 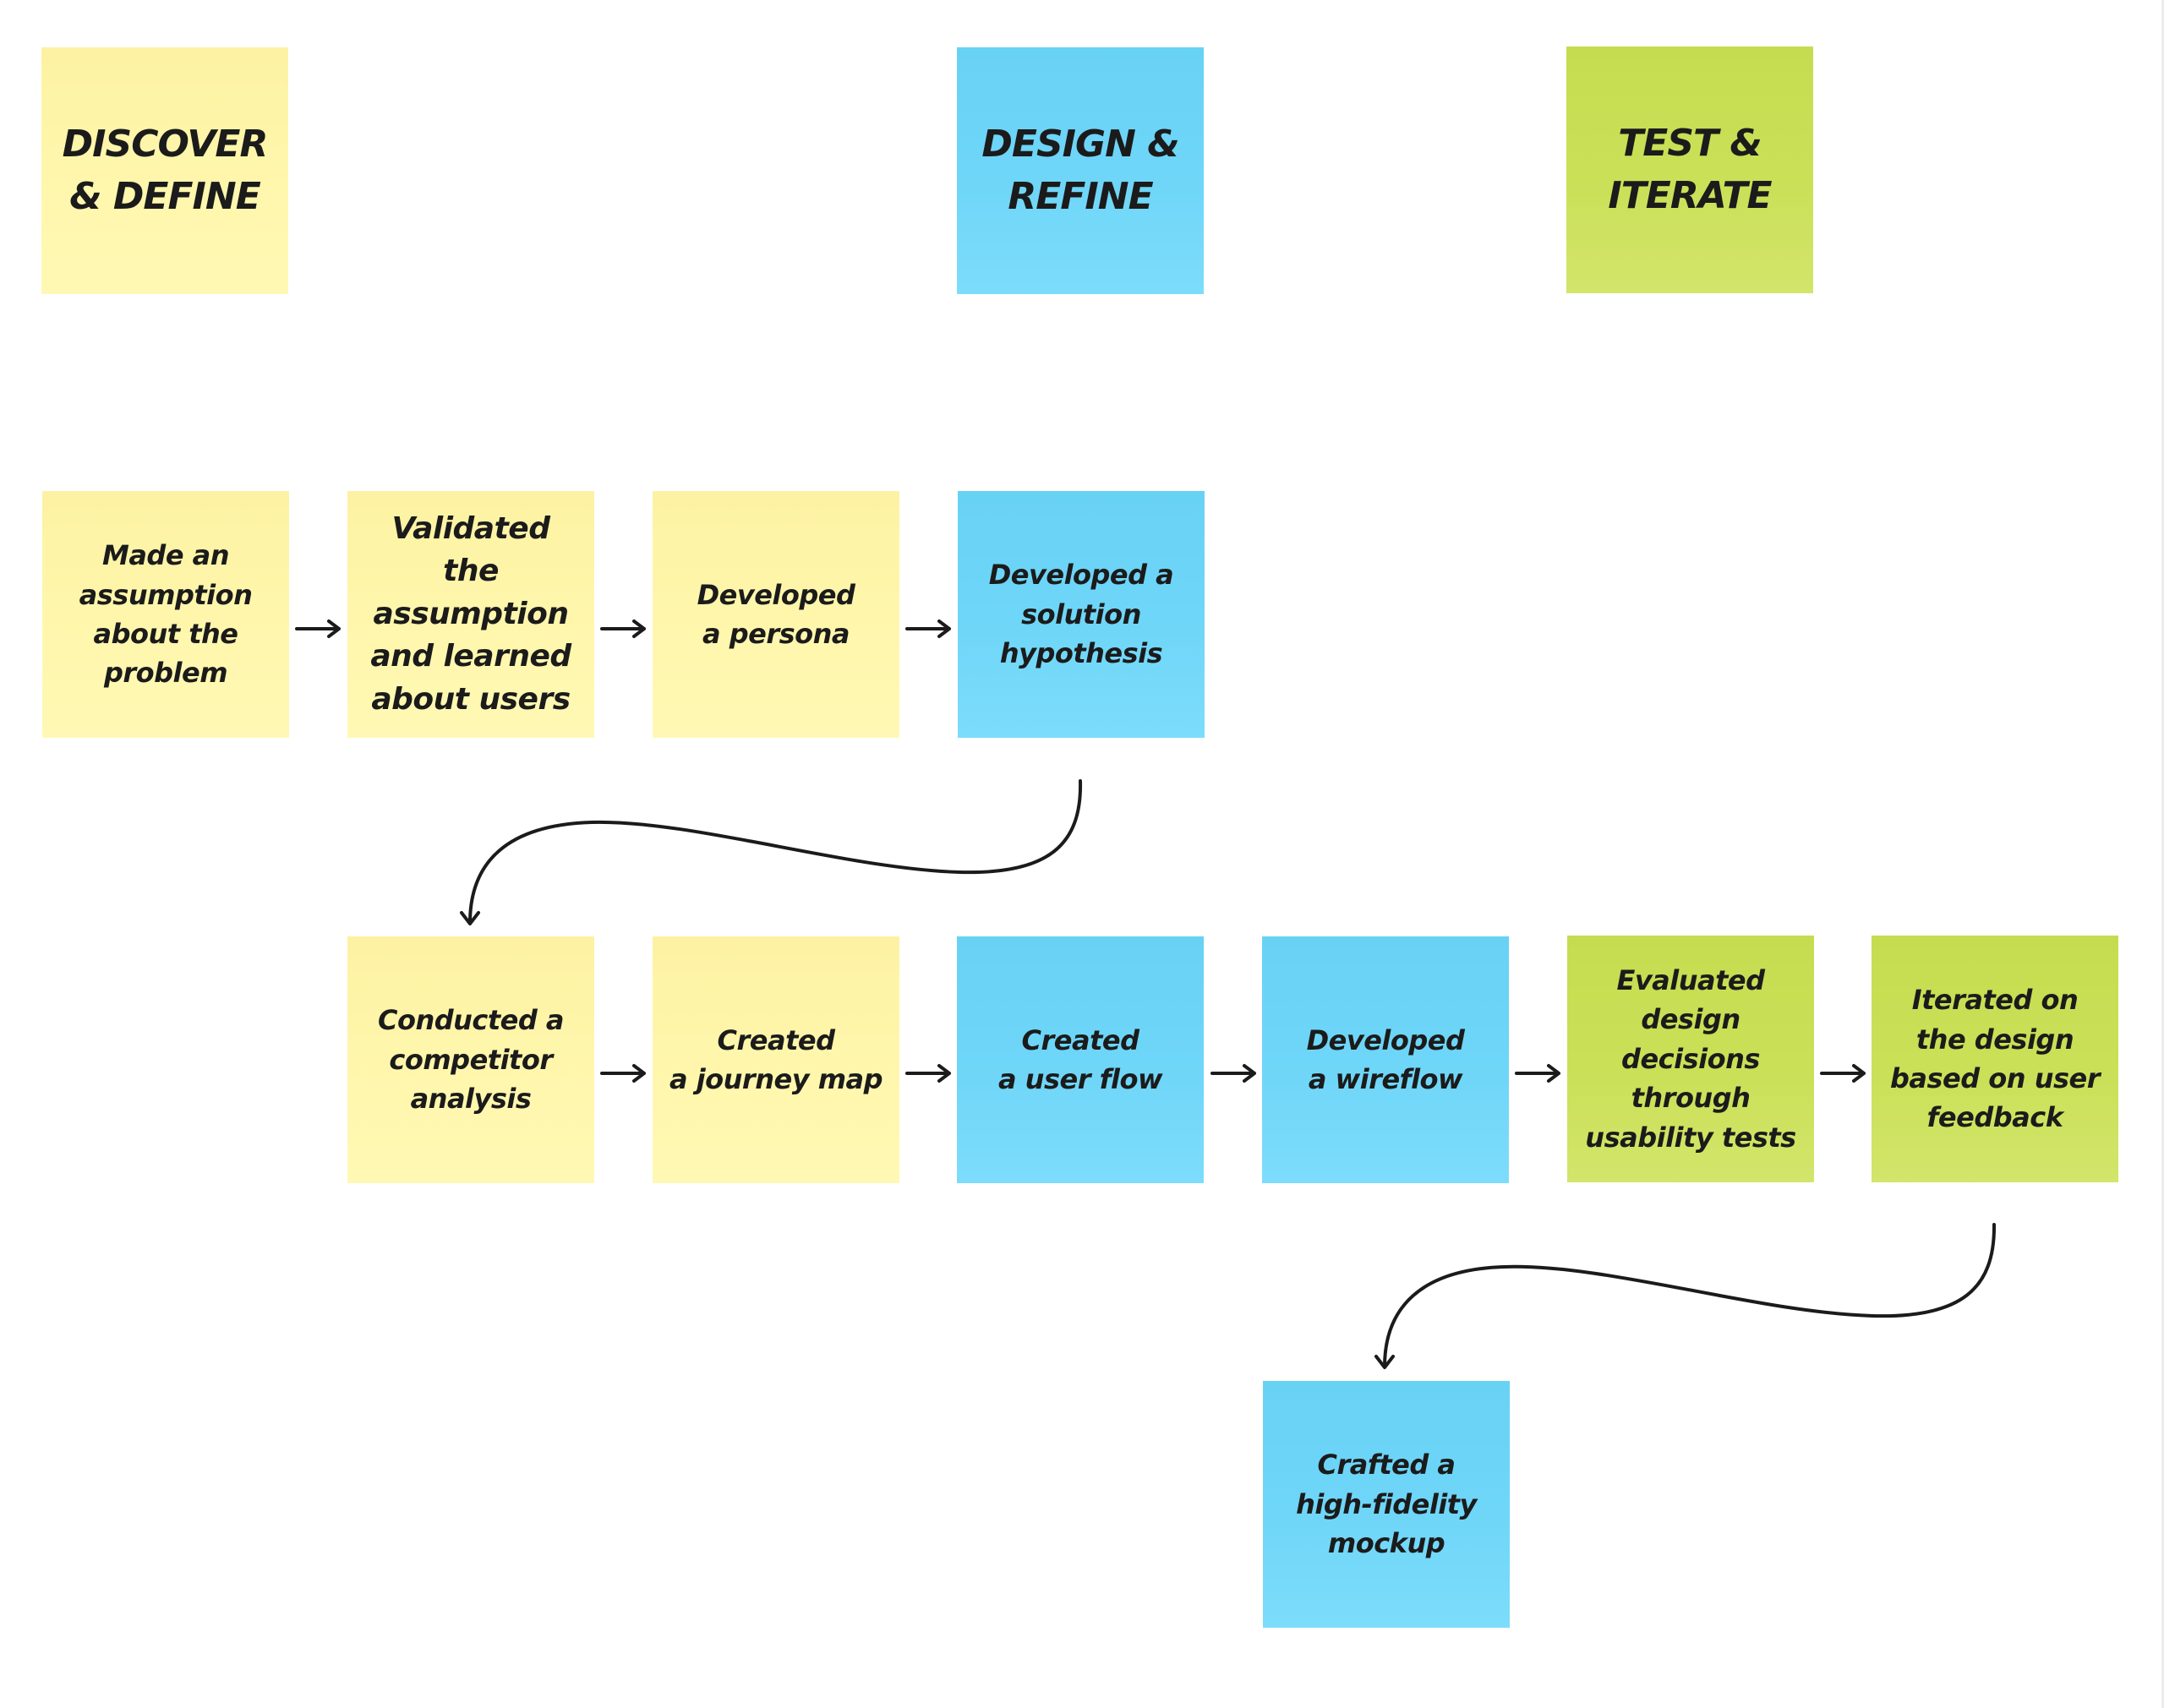 I want to click on step-label: Conducted a competitor analysis, so click(x=471, y=1060).